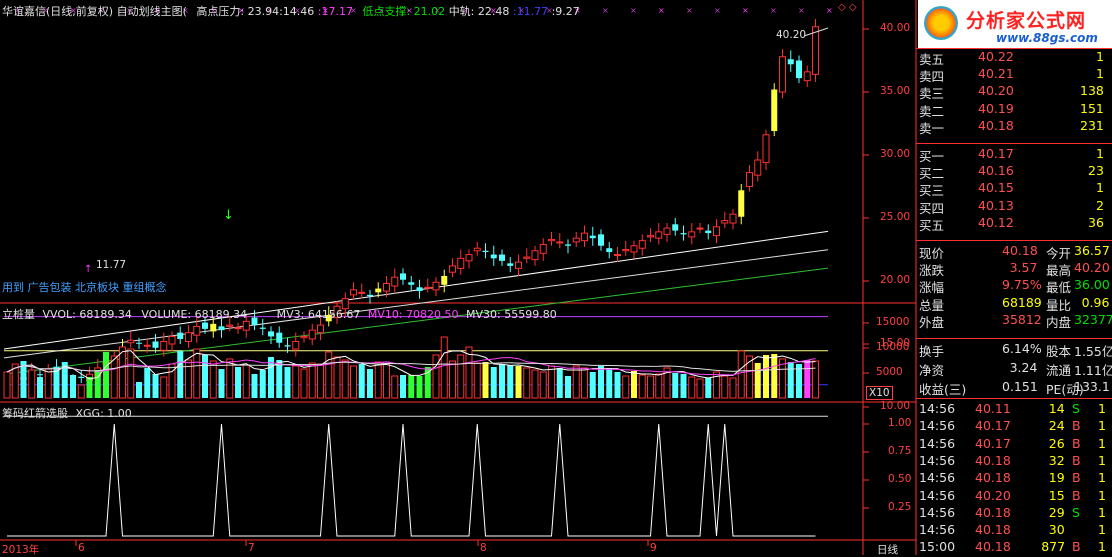  What do you see at coordinates (895, 154) in the screenshot?
I see `price-tick-label: 30.00` at bounding box center [895, 154].